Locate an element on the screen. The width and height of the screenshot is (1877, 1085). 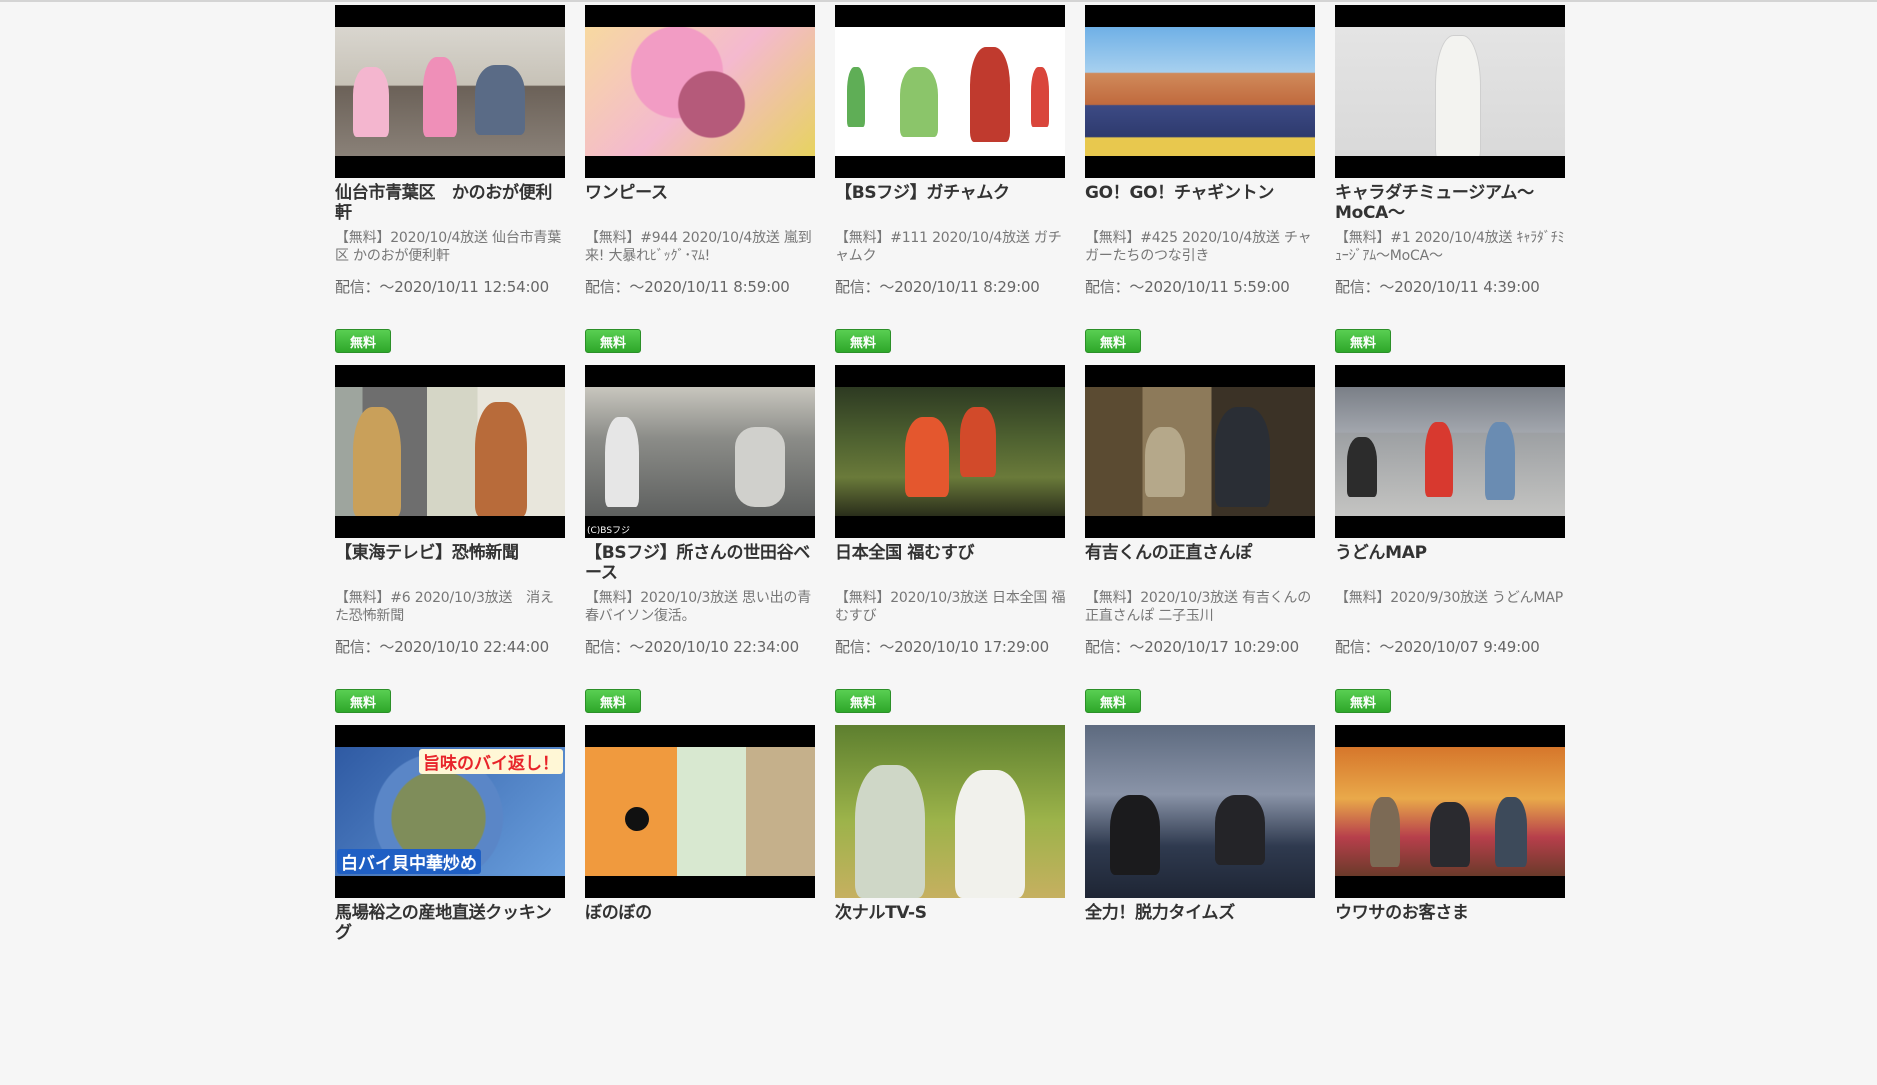
program-title: キャラダチミュージアム～MoCA～ is located at coordinates (1451, 203).